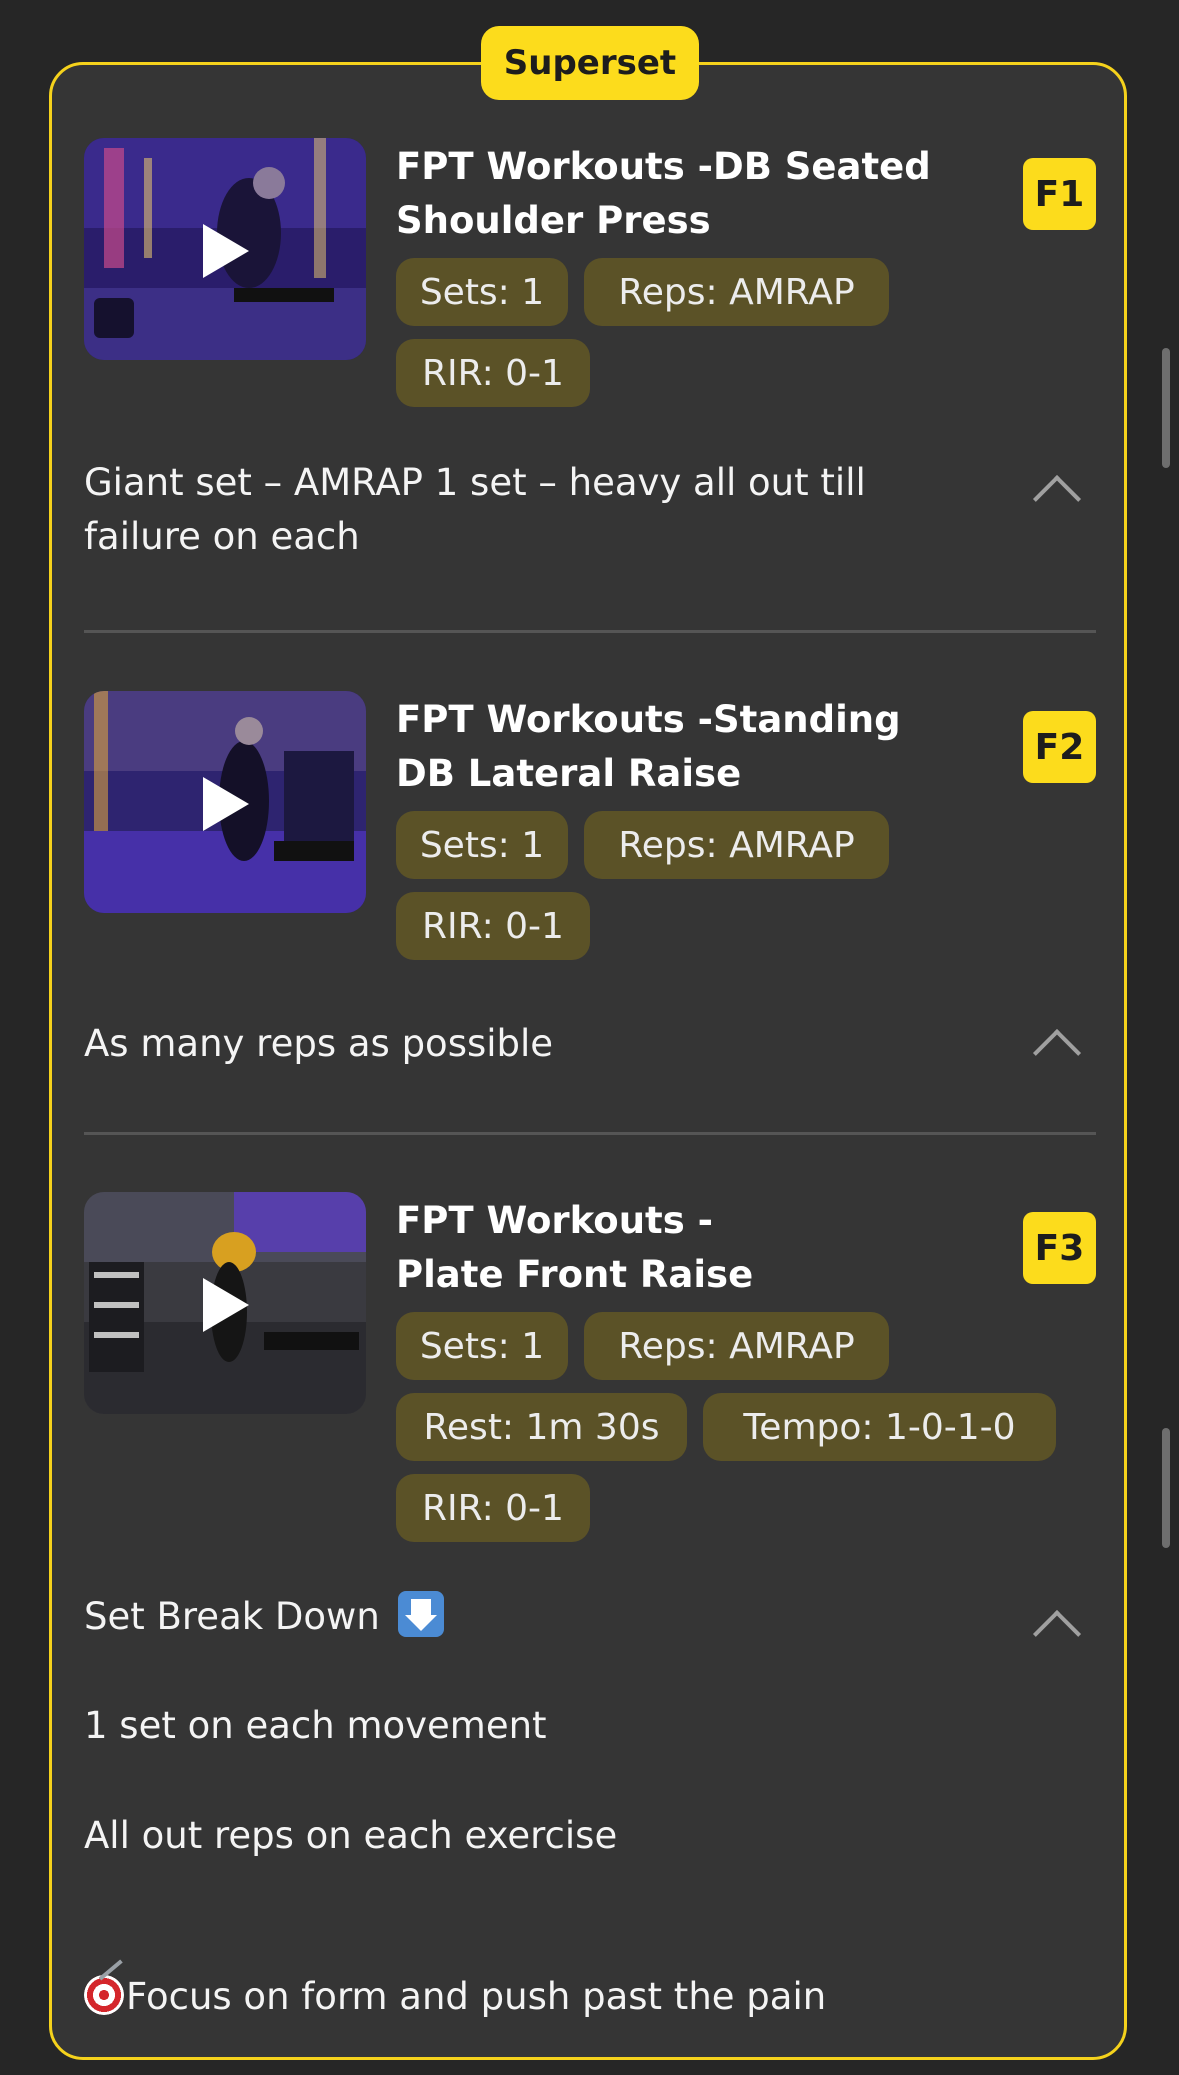 The height and width of the screenshot is (2075, 1179). Describe the element at coordinates (420, 1614) in the screenshot. I see `down-arrow-emoji-icon` at that location.